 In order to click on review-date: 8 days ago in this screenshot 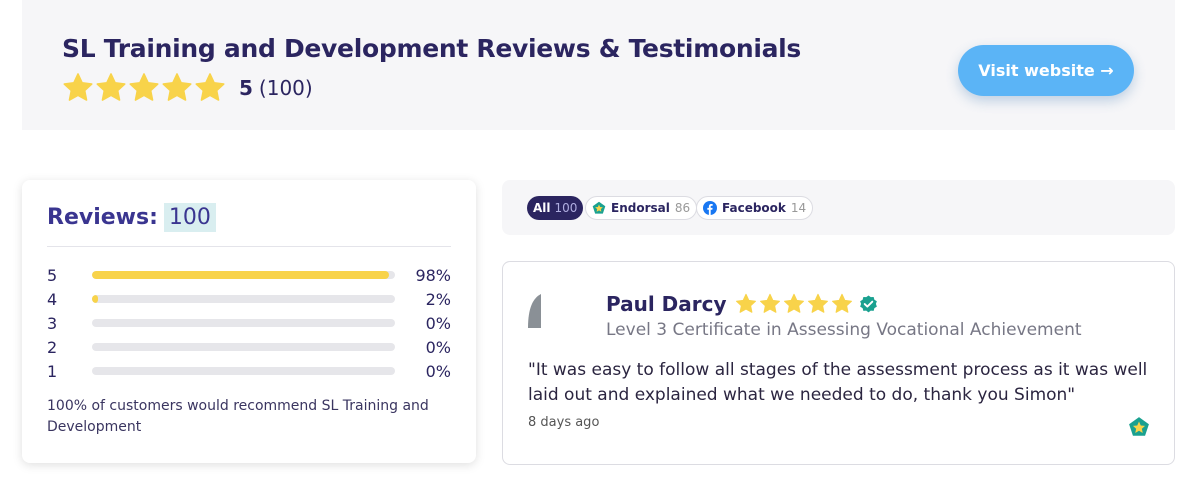, I will do `click(564, 422)`.